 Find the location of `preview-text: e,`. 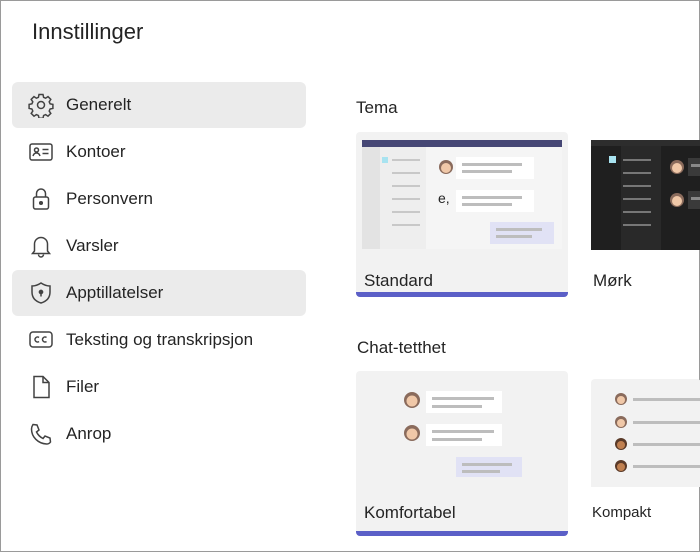

preview-text: e, is located at coordinates (444, 198).